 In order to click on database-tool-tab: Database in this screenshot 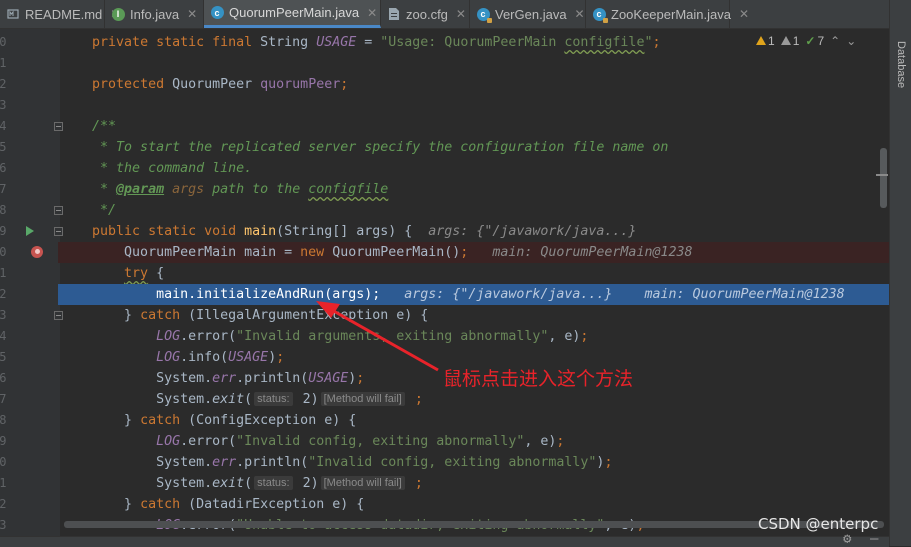, I will do `click(901, 65)`.